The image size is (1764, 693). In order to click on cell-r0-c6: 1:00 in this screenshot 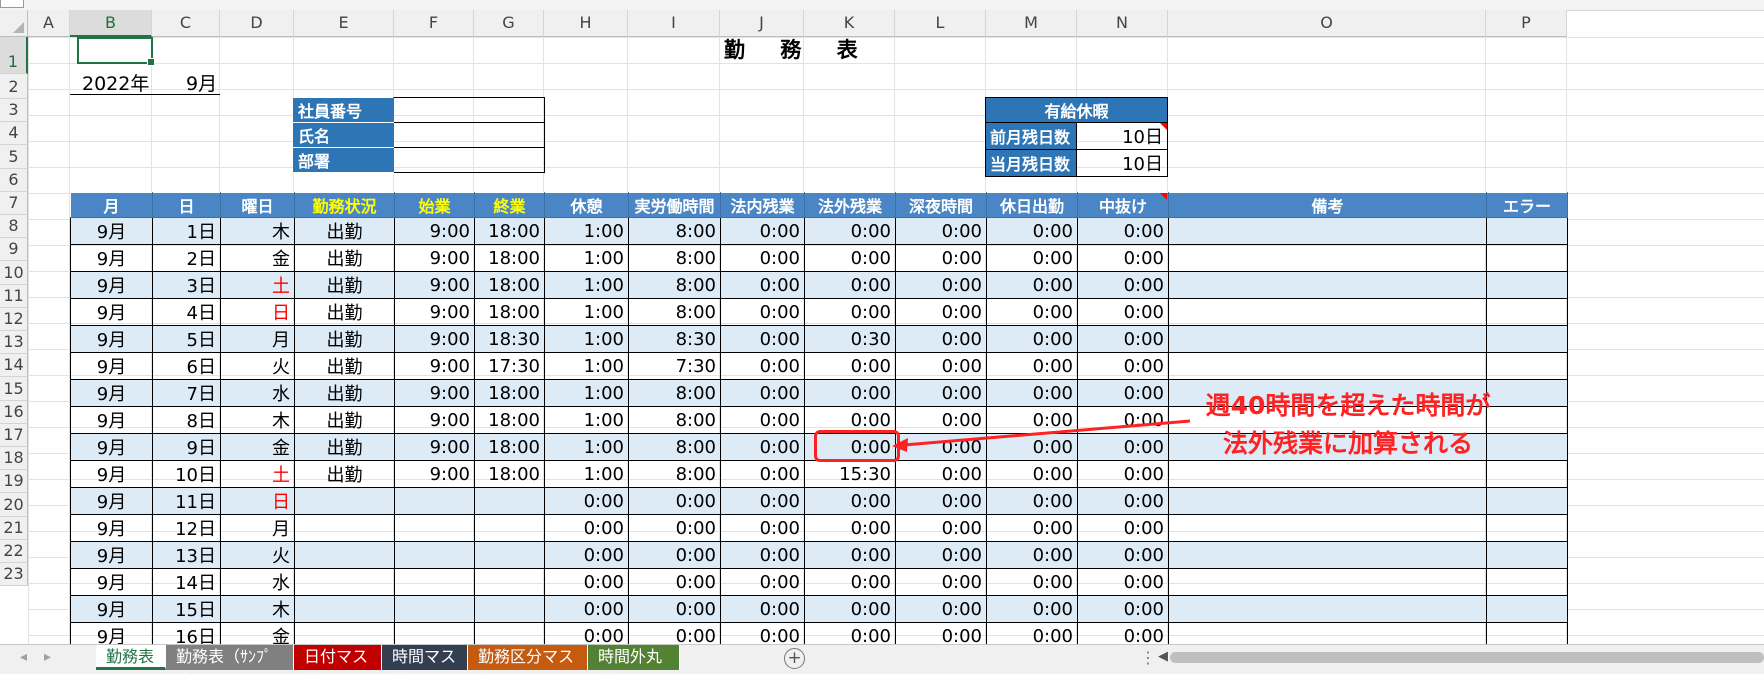, I will do `click(586, 231)`.